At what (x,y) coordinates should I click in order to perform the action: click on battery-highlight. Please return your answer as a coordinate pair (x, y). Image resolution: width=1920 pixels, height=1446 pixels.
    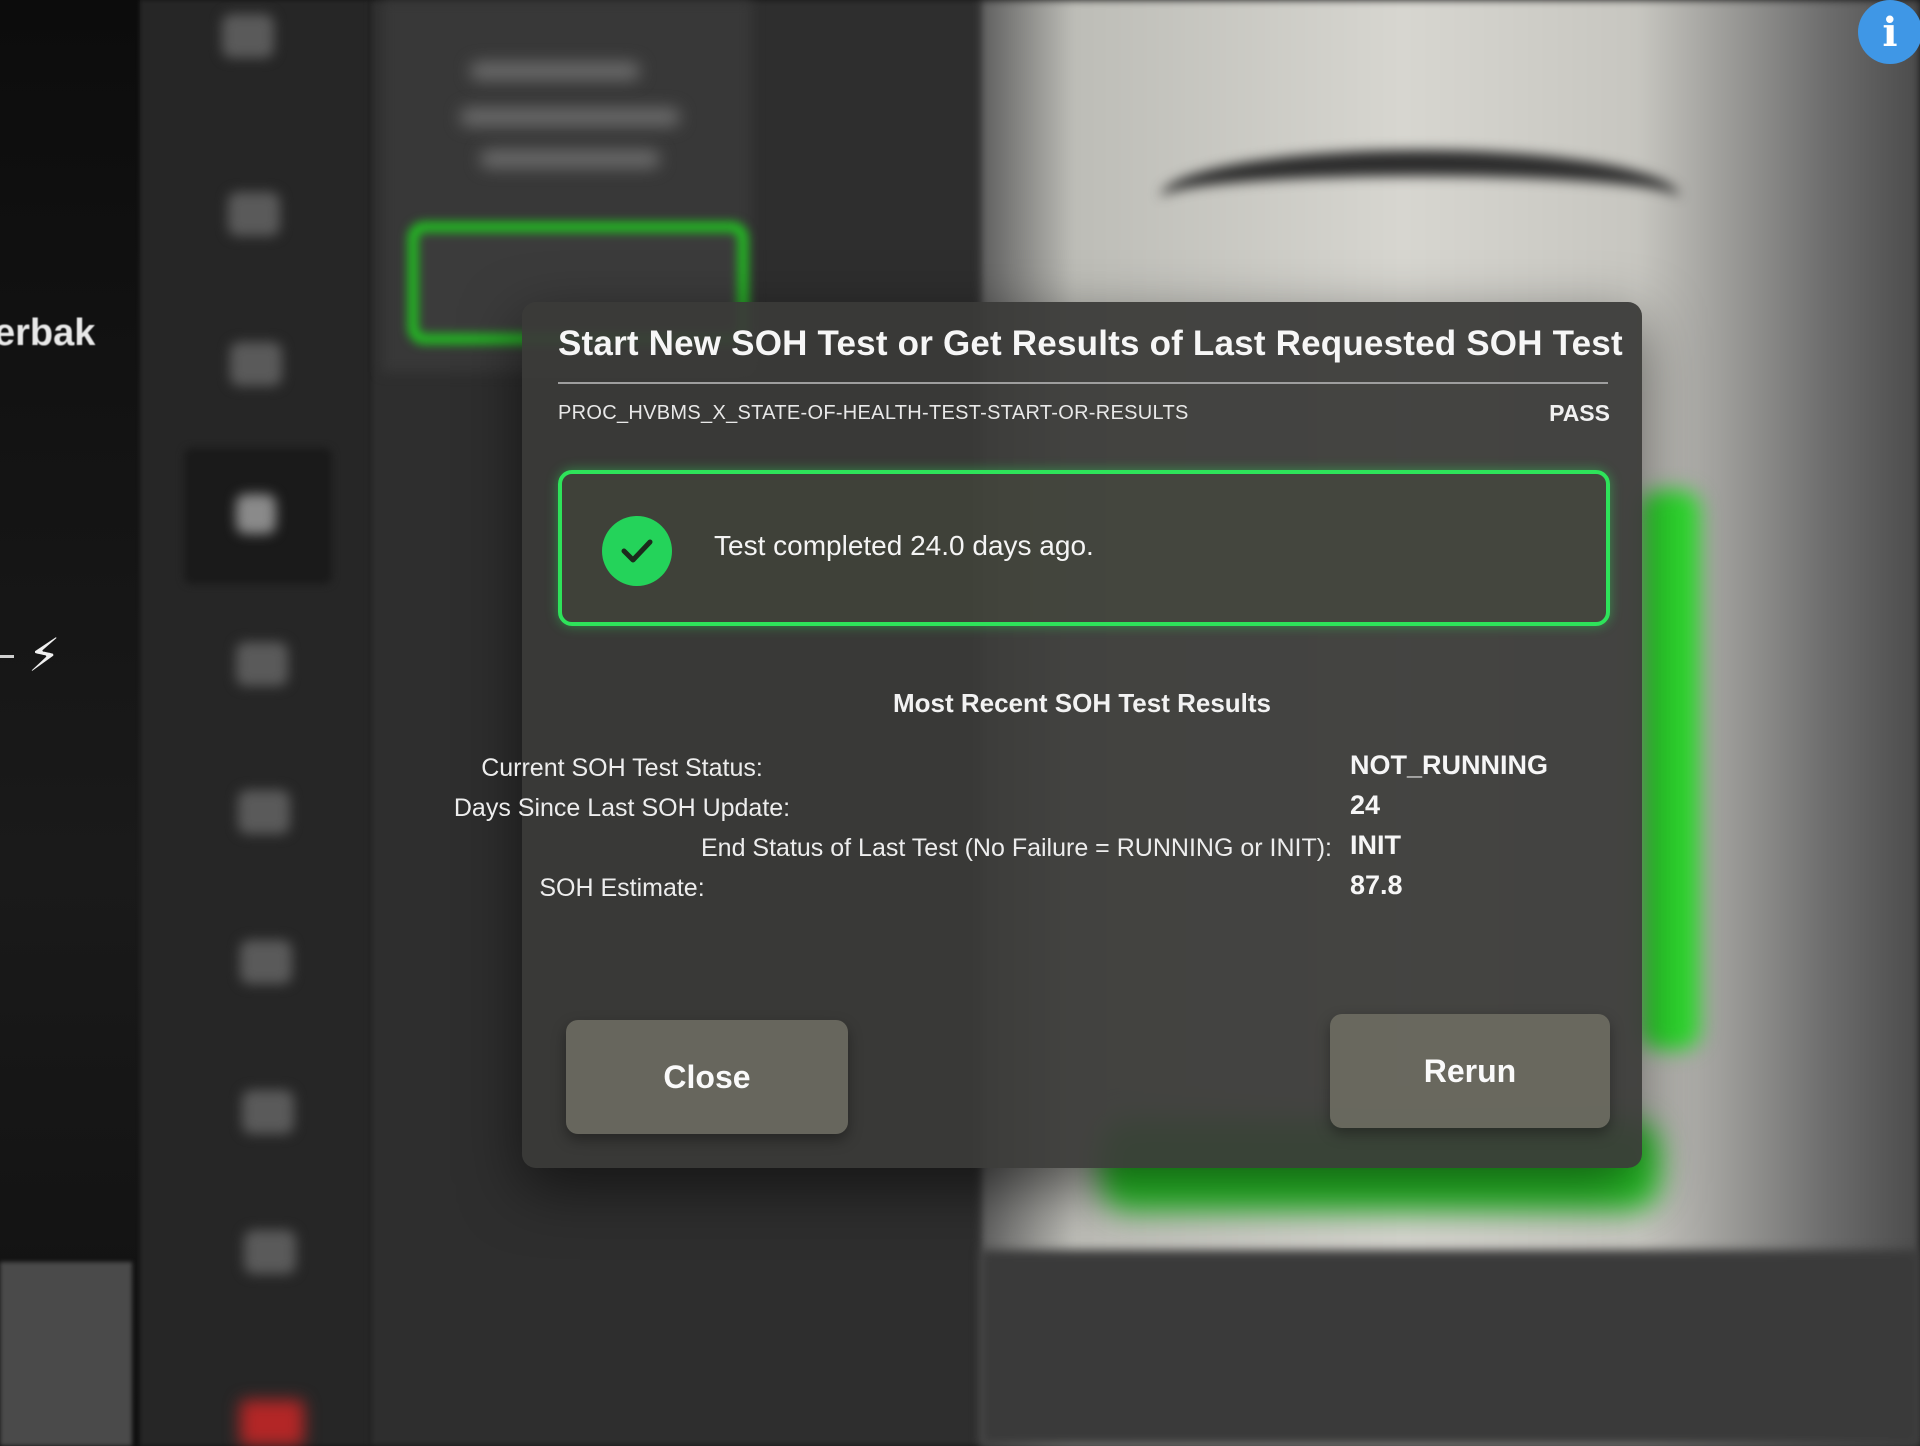
    Looking at the image, I should click on (1670, 770).